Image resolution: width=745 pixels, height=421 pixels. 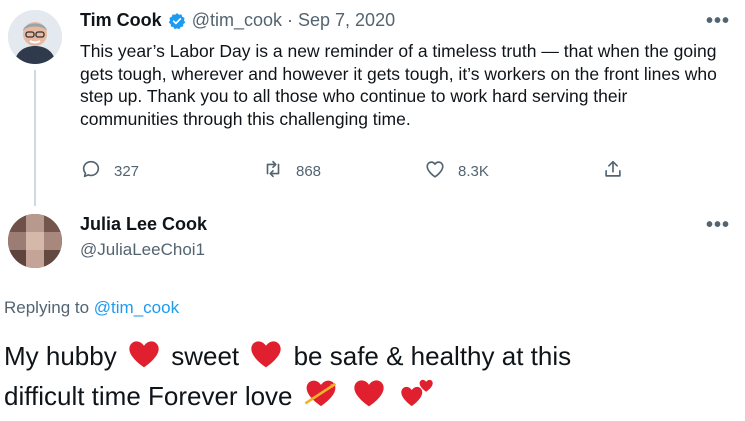 I want to click on like-count: 8.3K, so click(x=473, y=171).